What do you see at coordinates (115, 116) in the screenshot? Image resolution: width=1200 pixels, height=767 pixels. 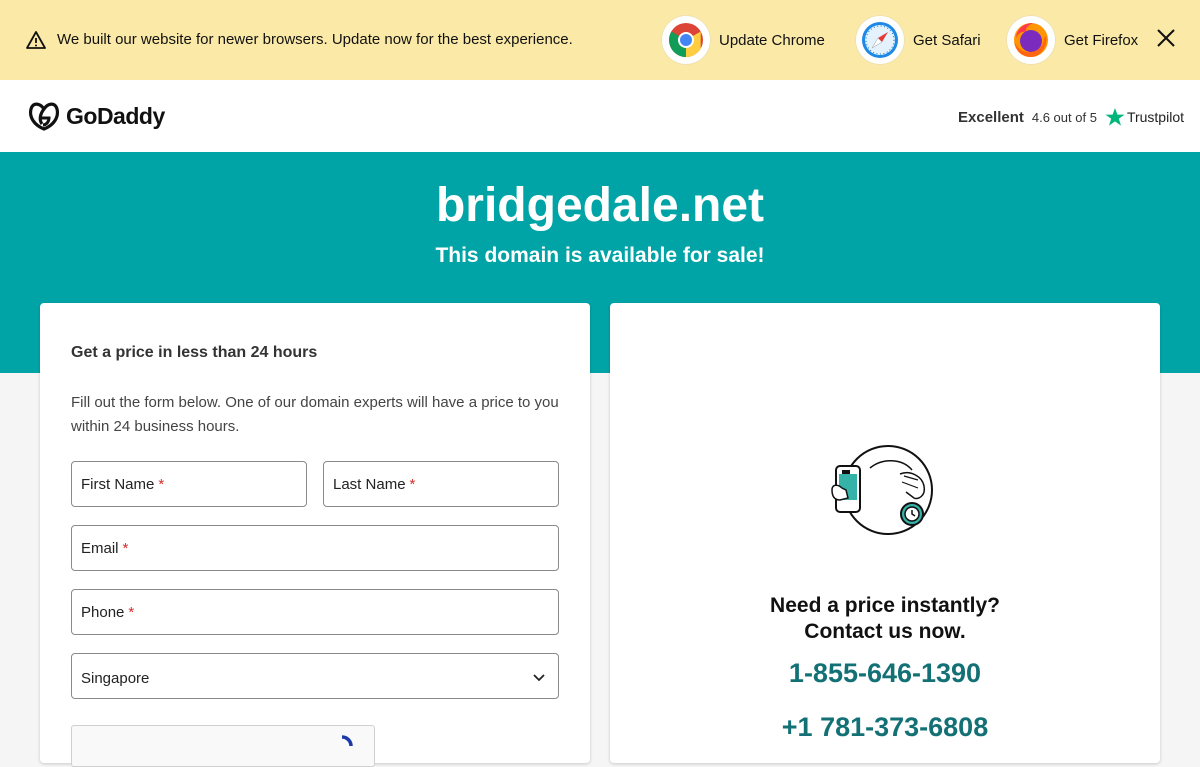 I see `brand-name: GoDaddy` at bounding box center [115, 116].